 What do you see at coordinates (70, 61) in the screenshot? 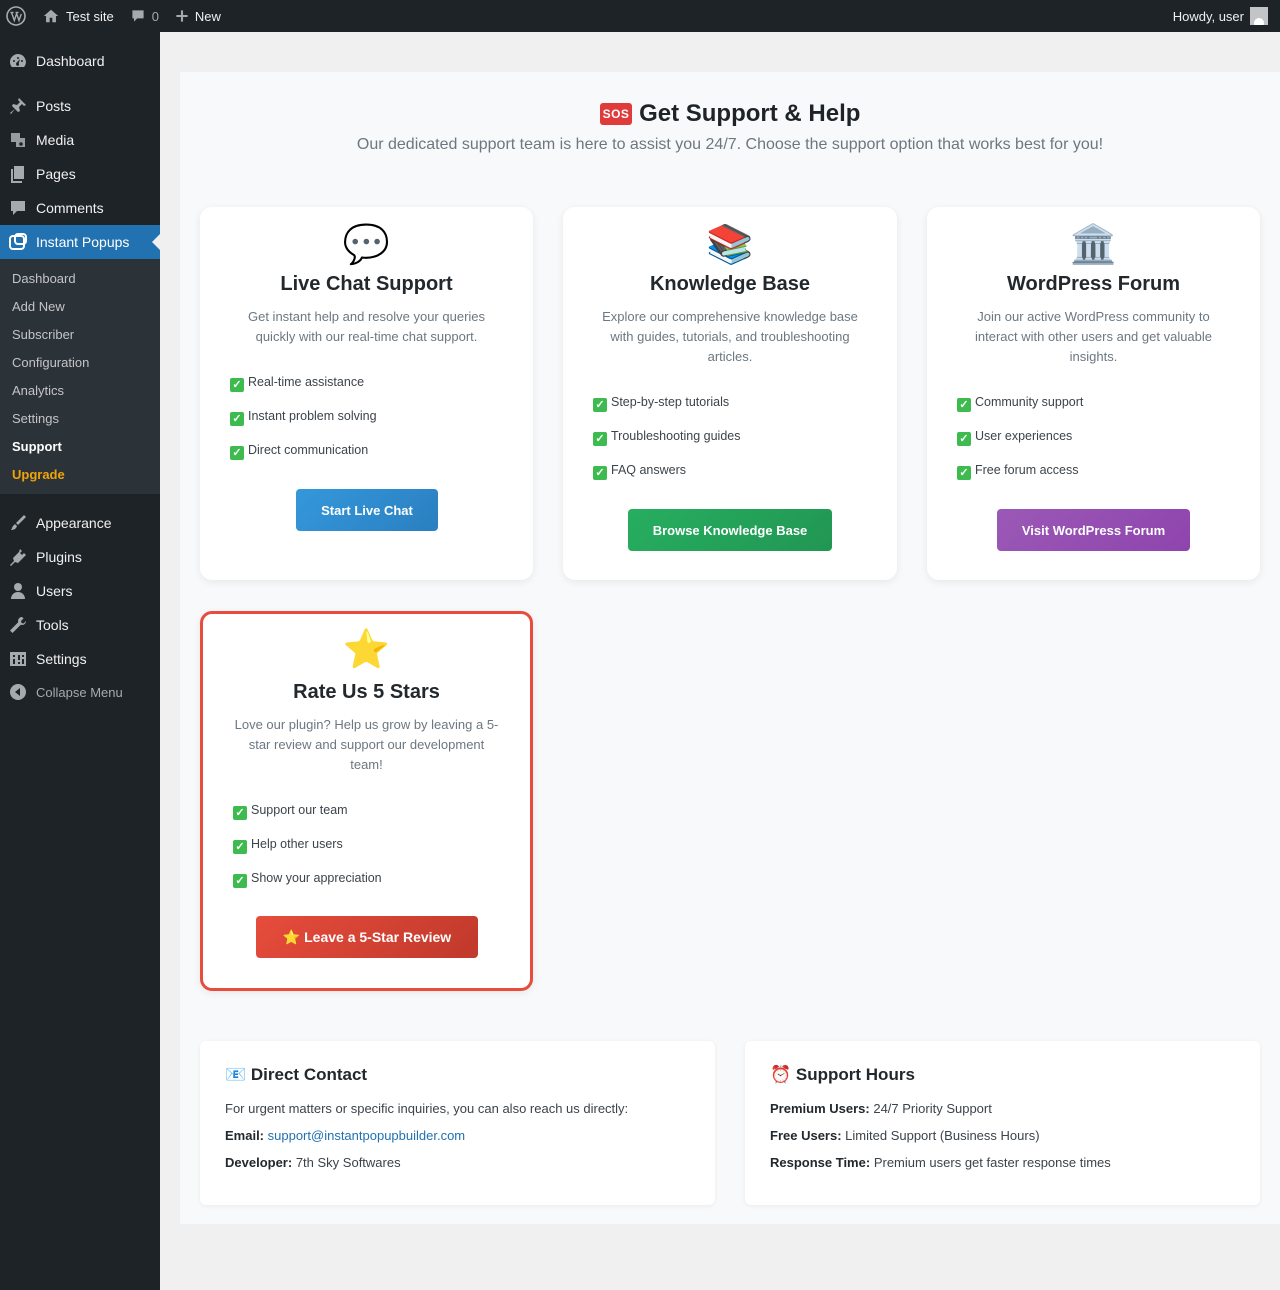
I see `menu-label: Dashboard` at bounding box center [70, 61].